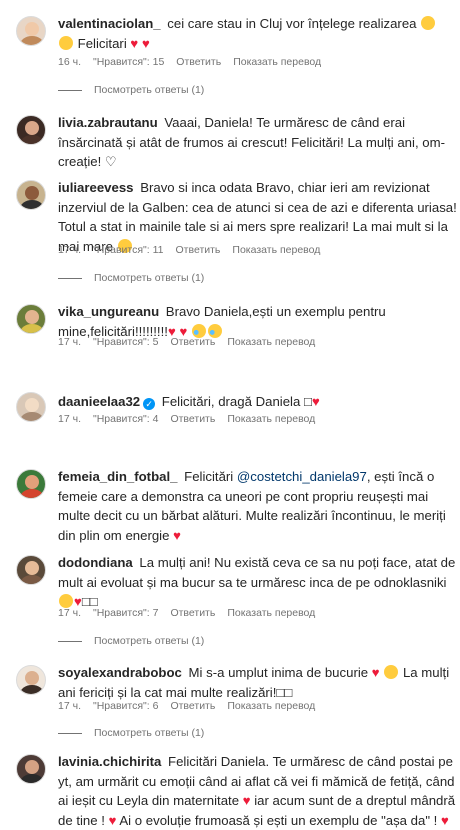  Describe the element at coordinates (391, 672) in the screenshot. I see `heart-eyes-emoji-icon` at that location.